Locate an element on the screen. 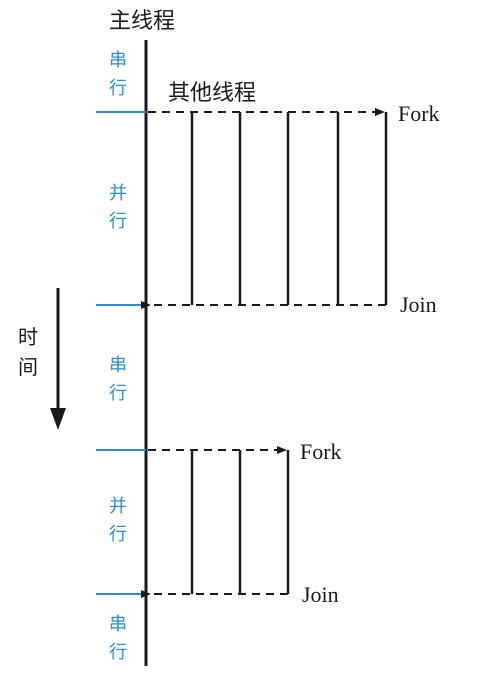  phase-label-serial-1-char1: 串 is located at coordinates (118, 60).